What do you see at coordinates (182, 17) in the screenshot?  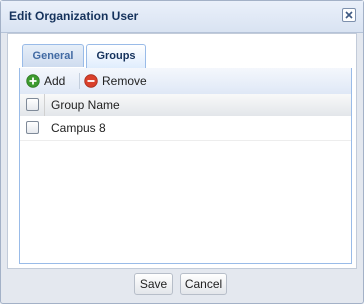 I see `dialog-titlebar: Edit Organization User` at bounding box center [182, 17].